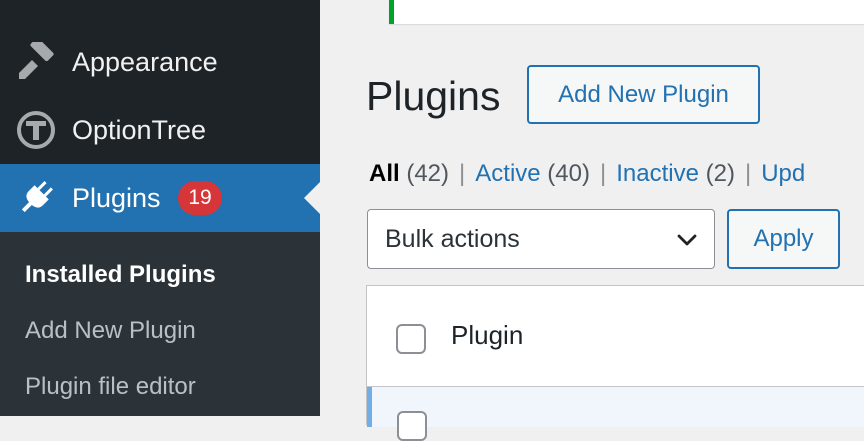  Describe the element at coordinates (615, 336) in the screenshot. I see `table-header: Plugin` at that location.